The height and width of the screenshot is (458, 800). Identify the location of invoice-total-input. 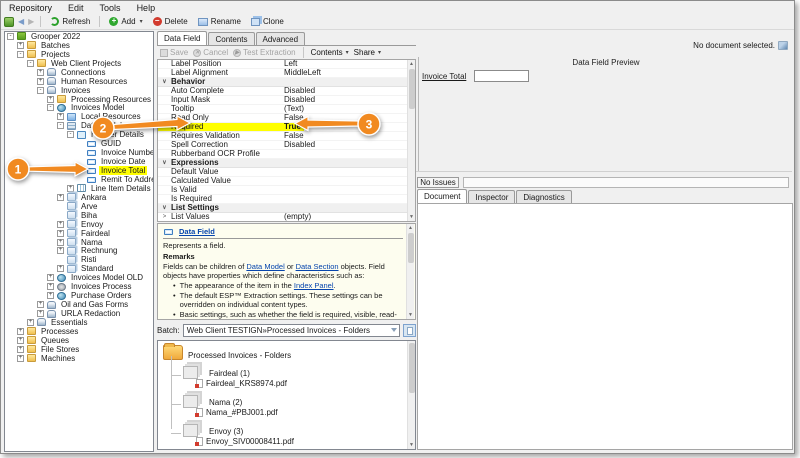
(502, 76).